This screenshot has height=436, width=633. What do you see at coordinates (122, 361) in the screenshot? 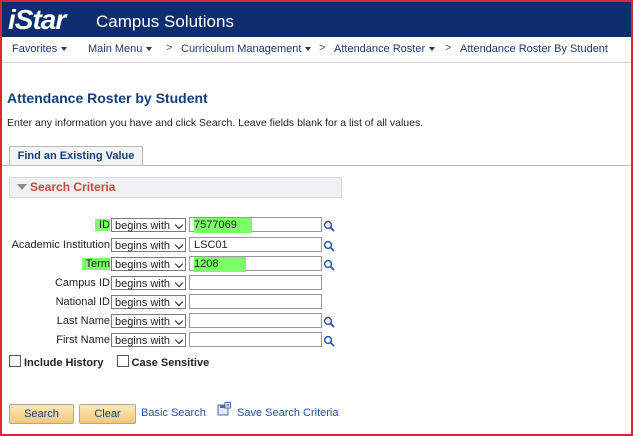
I see `case-sensitive-checkbox` at bounding box center [122, 361].